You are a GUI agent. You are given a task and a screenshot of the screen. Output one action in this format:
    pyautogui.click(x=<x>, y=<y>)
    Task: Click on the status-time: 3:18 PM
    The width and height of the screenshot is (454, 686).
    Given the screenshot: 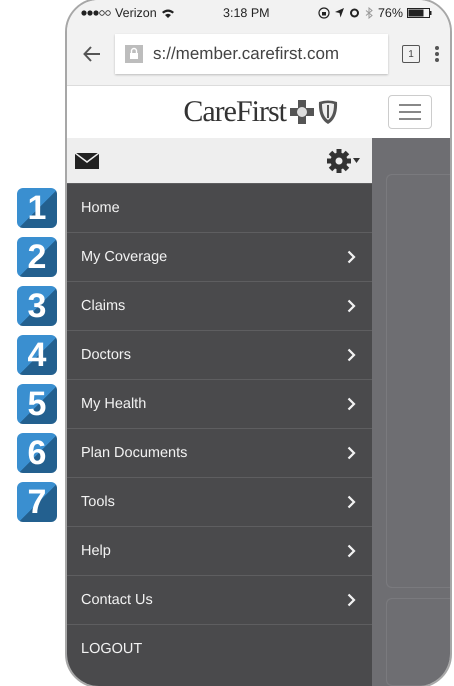 What is the action you would take?
    pyautogui.click(x=246, y=13)
    